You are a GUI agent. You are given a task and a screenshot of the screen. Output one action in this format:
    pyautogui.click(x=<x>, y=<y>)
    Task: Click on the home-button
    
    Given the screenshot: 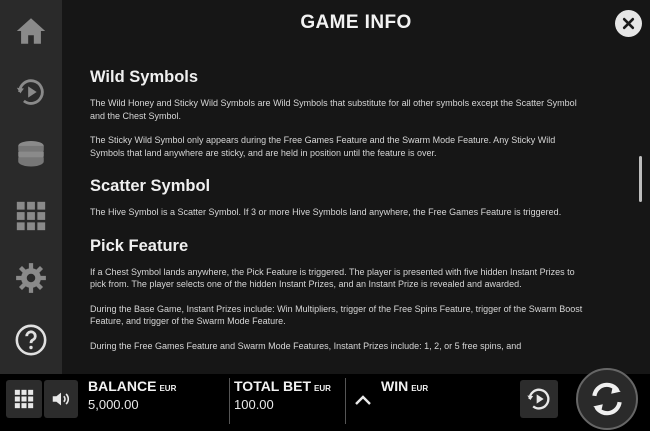 What is the action you would take?
    pyautogui.click(x=31, y=31)
    